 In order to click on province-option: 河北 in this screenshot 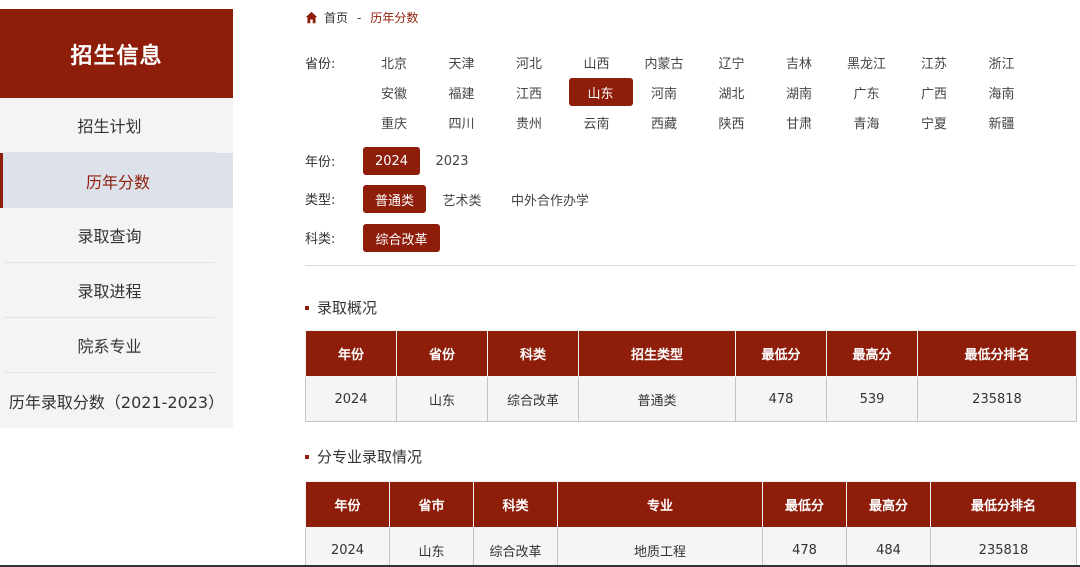, I will do `click(529, 62)`.